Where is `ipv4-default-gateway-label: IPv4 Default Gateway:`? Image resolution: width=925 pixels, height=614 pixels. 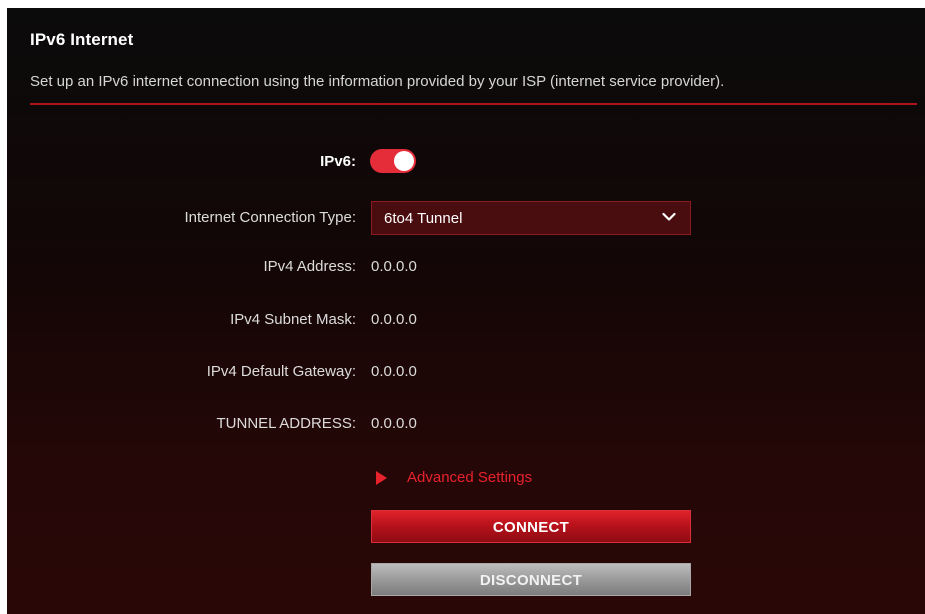
ipv4-default-gateway-label: IPv4 Default Gateway: is located at coordinates (281, 371).